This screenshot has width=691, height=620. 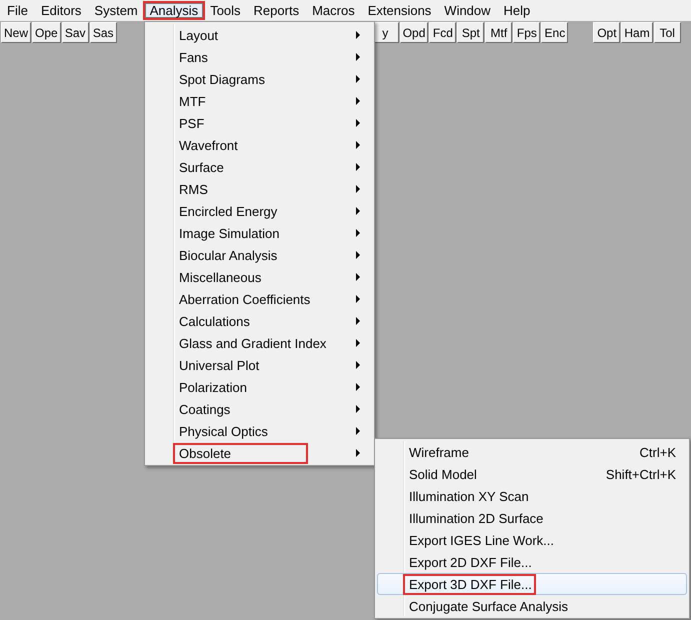 I want to click on toolbar-button: Mtf, so click(x=498, y=32).